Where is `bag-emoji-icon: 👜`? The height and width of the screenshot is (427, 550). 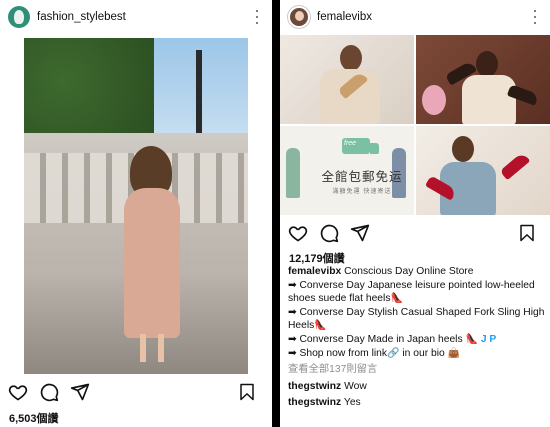
bag-emoji-icon: 👜 is located at coordinates (454, 353).